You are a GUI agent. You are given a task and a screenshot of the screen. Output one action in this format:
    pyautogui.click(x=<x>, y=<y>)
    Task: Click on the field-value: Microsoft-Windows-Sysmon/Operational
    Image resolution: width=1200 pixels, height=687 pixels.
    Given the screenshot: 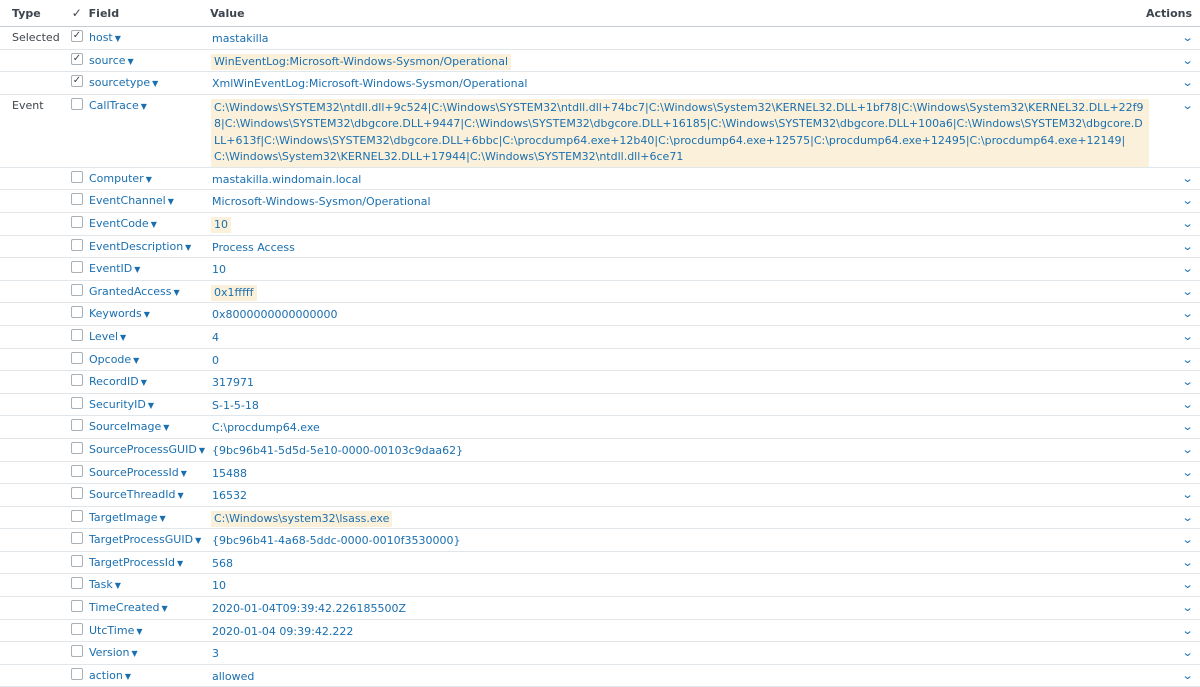 What is the action you would take?
    pyautogui.click(x=321, y=201)
    